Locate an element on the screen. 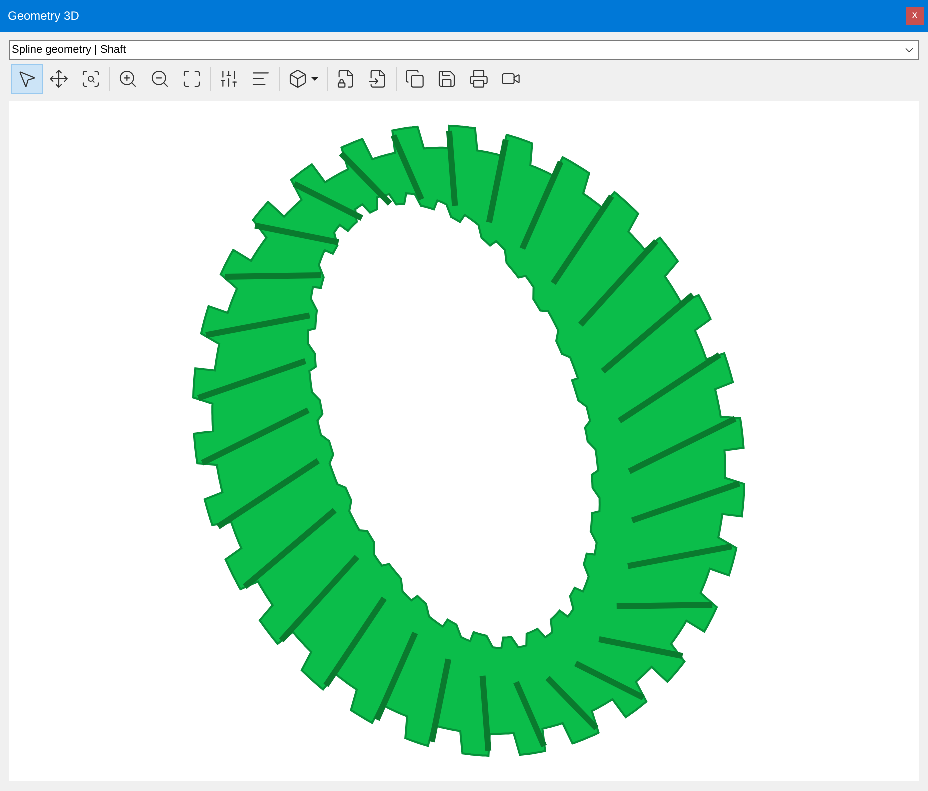 This screenshot has width=928, height=791. cube-icon is located at coordinates (298, 79).